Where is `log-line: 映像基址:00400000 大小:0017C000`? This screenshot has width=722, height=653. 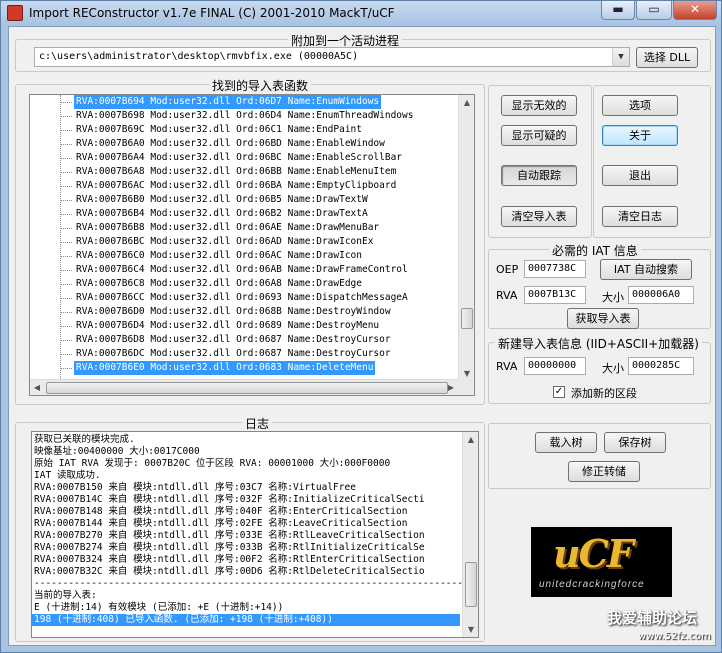
log-line: 映像基址:00400000 大小:0017C000 is located at coordinates (117, 451).